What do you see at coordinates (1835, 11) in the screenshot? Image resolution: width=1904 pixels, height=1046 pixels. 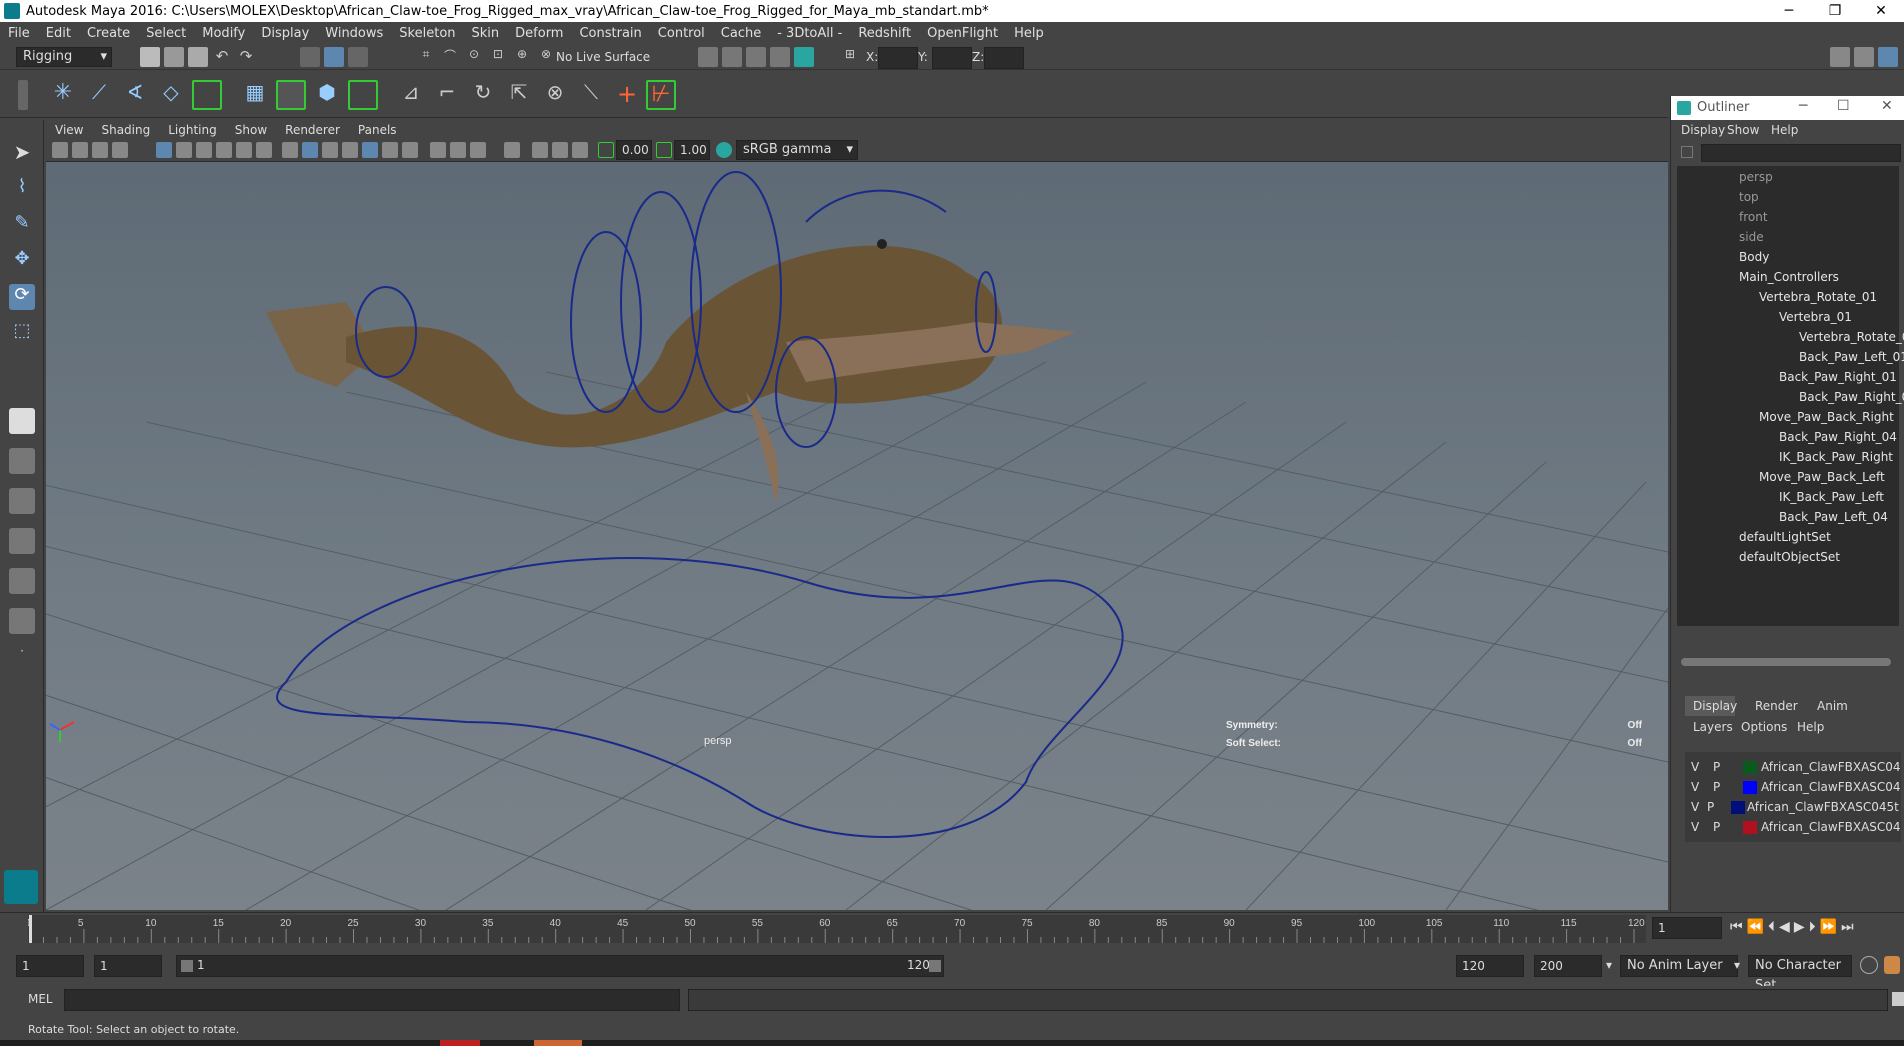 I see `restore-button: ❐` at bounding box center [1835, 11].